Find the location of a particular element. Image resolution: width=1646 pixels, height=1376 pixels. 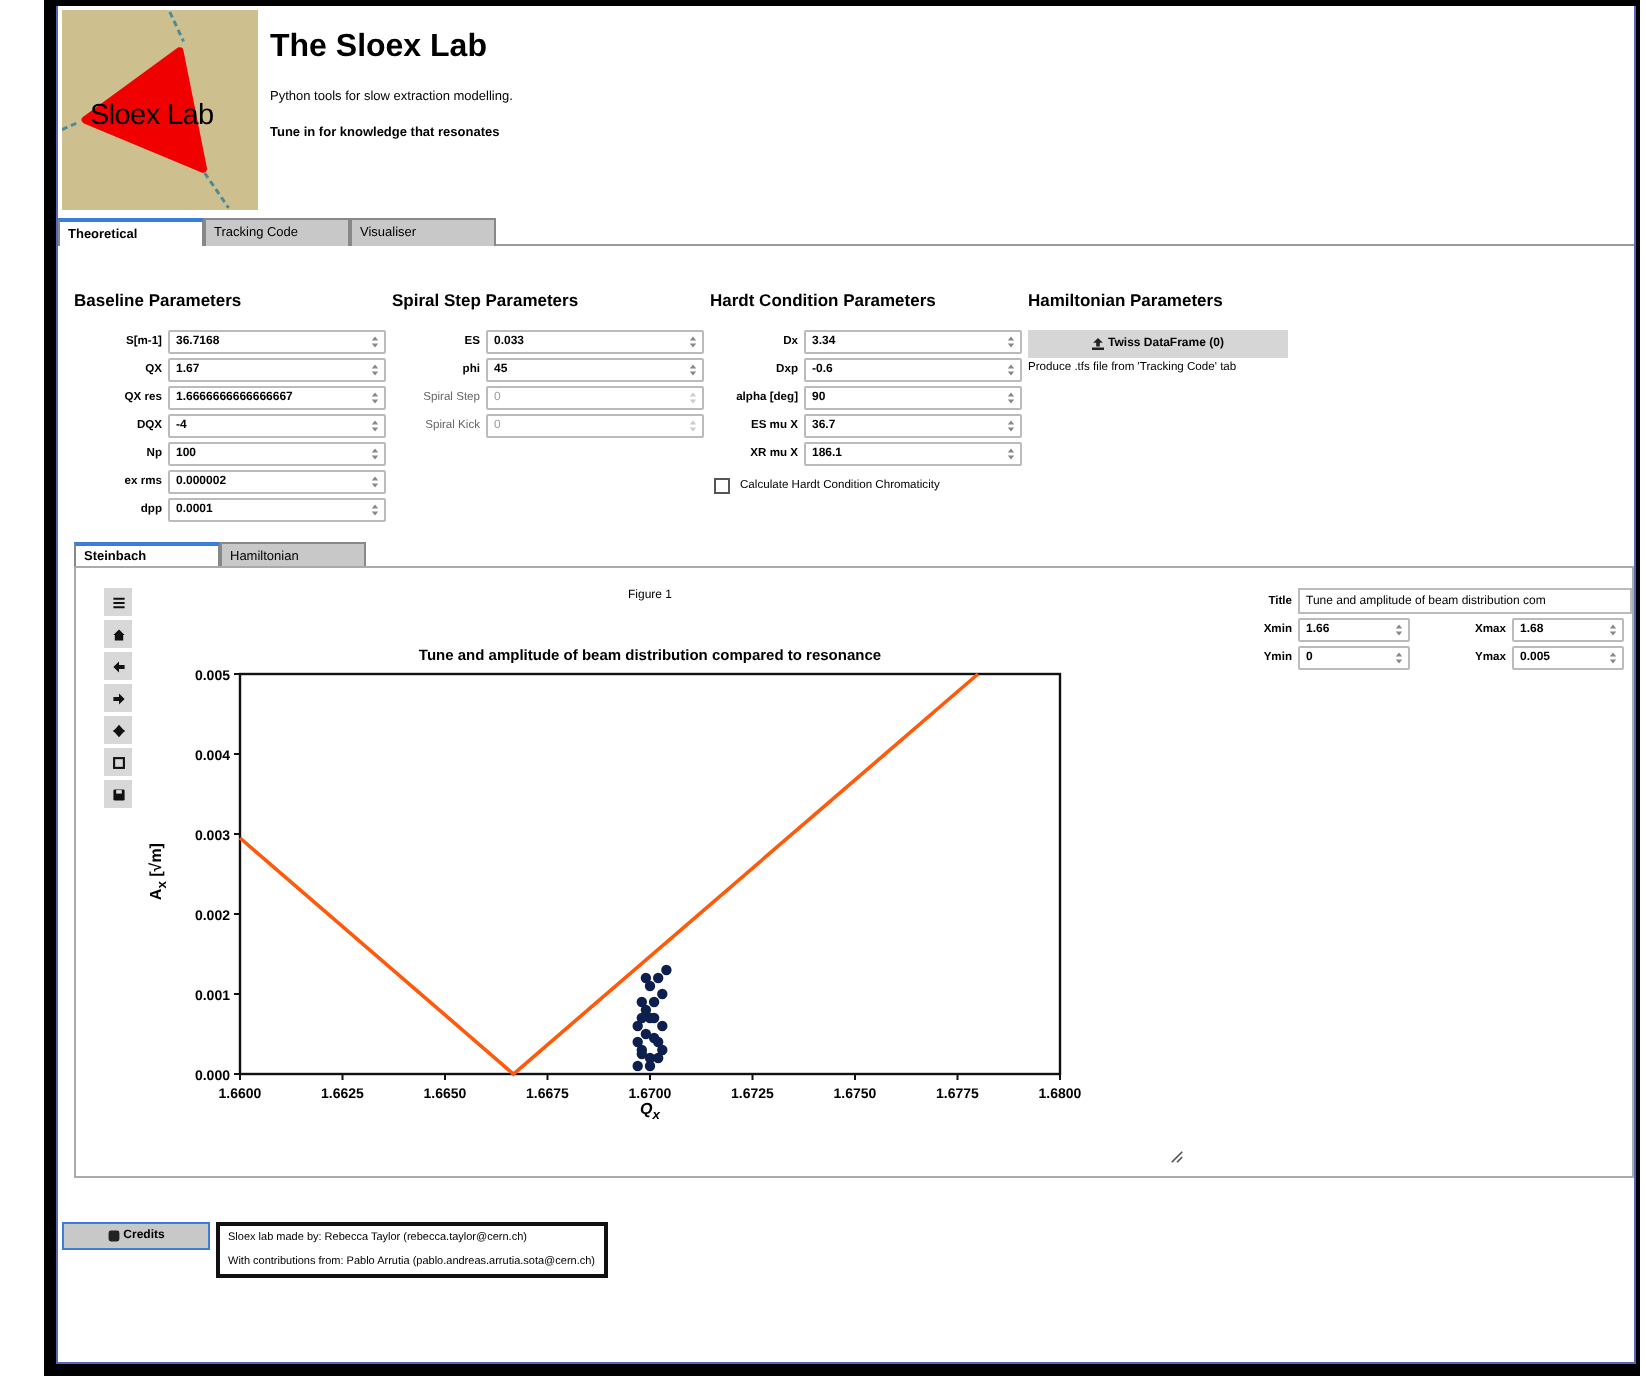

left-arrow-icon is located at coordinates (118, 666).